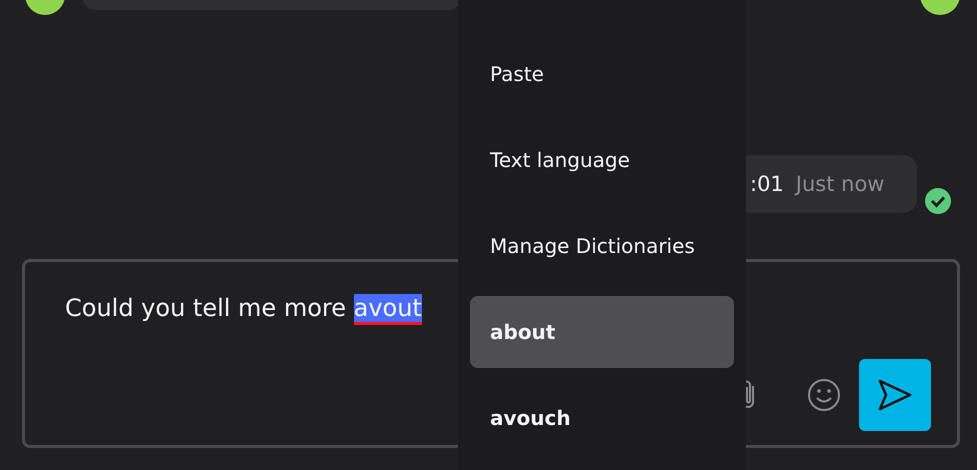 This screenshot has height=470, width=977. I want to click on spelling-suggestion: avouch, so click(602, 418).